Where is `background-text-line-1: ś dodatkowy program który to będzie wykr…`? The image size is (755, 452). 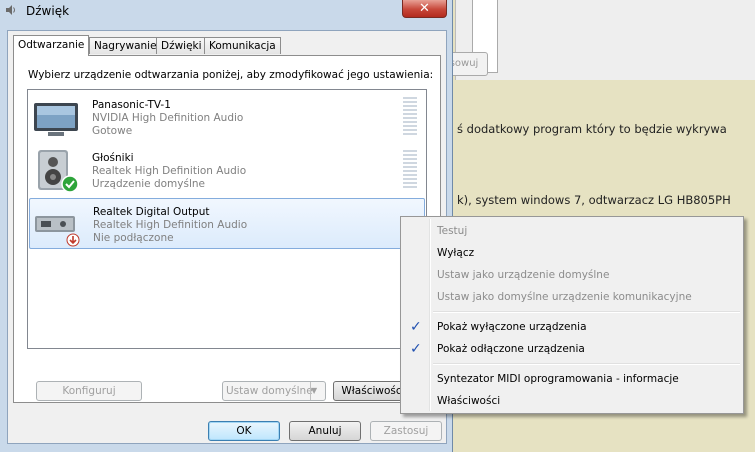 background-text-line-1: ś dodatkowy program który to będzie wykr… is located at coordinates (592, 129).